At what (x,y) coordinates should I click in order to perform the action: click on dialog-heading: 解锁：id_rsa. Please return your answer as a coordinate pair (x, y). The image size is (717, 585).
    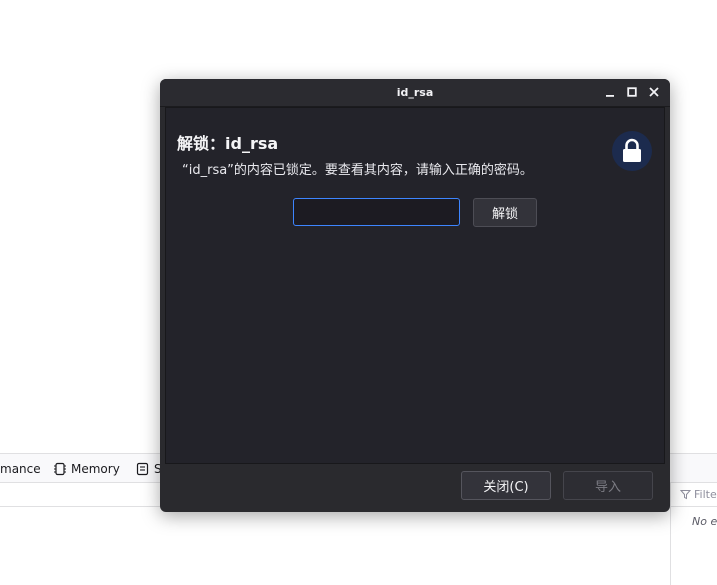
    Looking at the image, I should click on (228, 143).